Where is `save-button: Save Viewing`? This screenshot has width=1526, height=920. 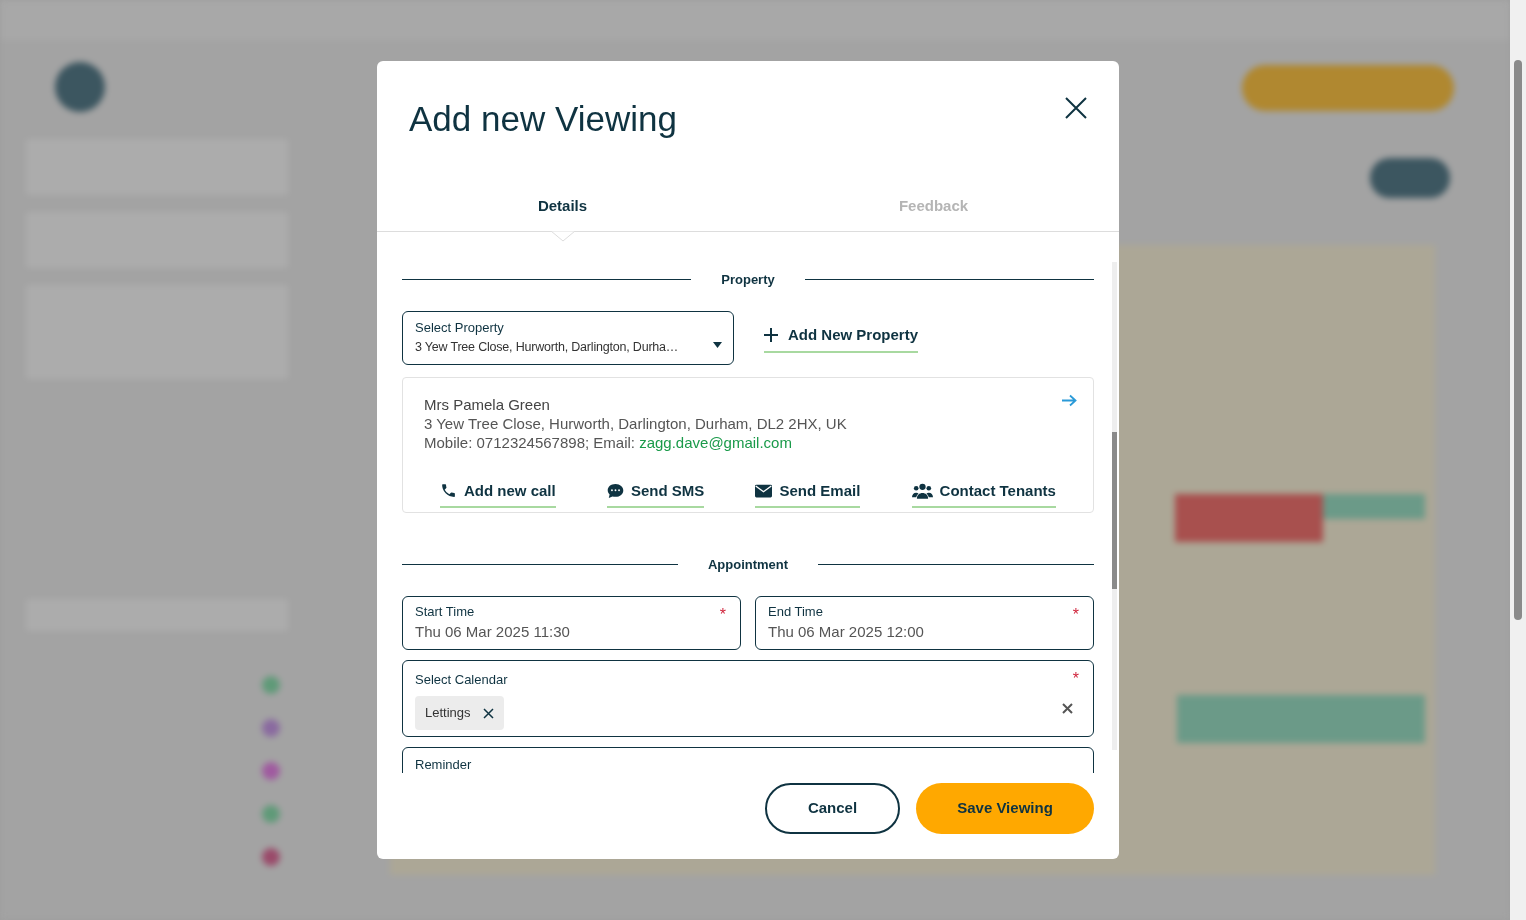
save-button: Save Viewing is located at coordinates (1005, 808).